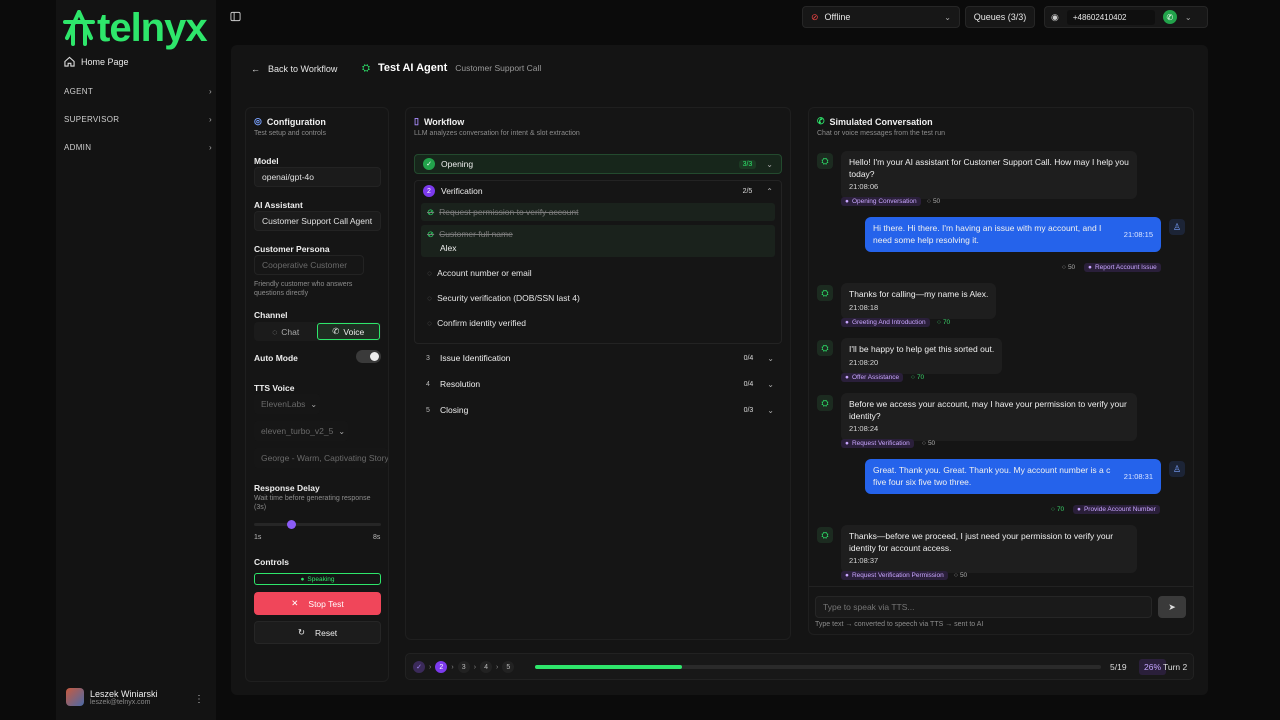  What do you see at coordinates (598, 298) in the screenshot?
I see `slot-item-security: ○ Security verification (DOB/SSN last 4)` at bounding box center [598, 298].